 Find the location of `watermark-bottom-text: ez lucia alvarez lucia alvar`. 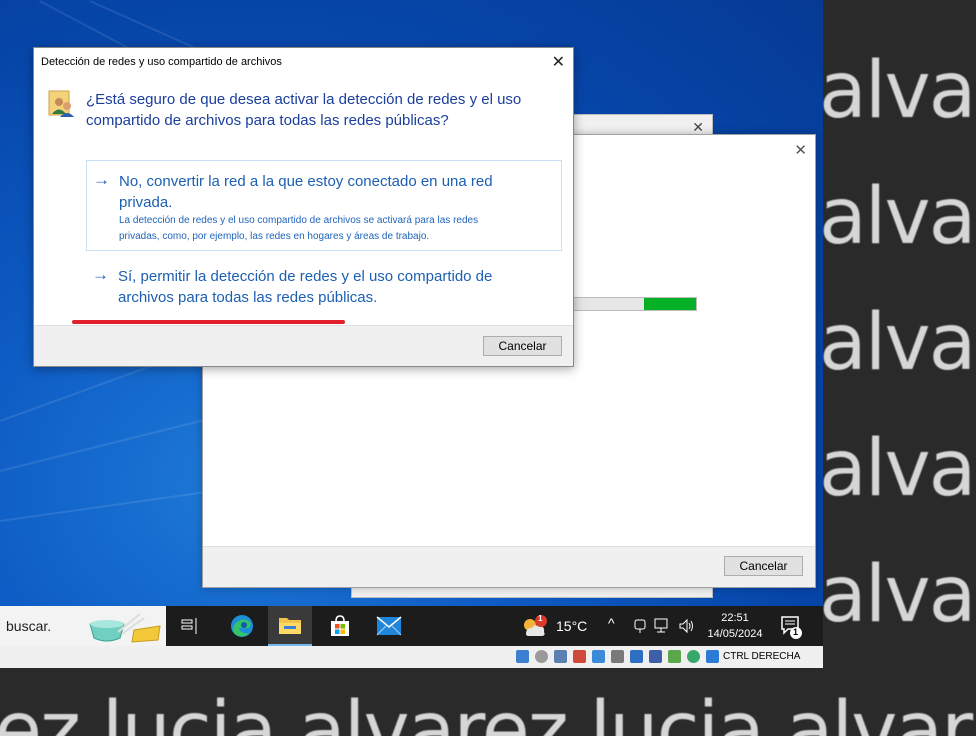

watermark-bottom-text: ez lucia alvarez lucia alvar is located at coordinates (486, 711).